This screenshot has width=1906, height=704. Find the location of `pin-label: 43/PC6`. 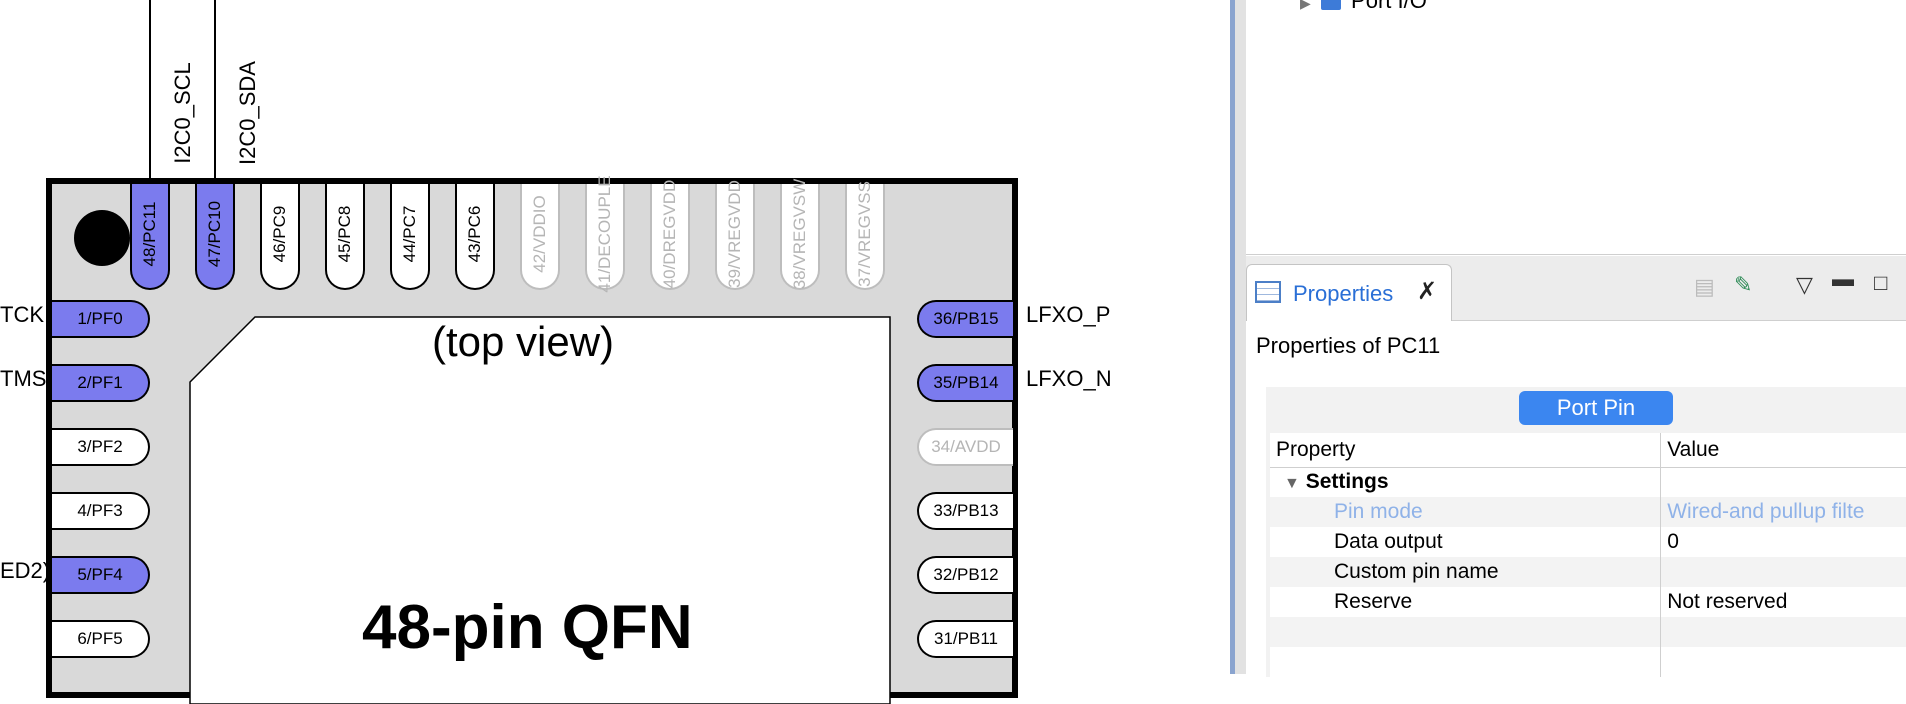

pin-label: 43/PC6 is located at coordinates (474, 234).